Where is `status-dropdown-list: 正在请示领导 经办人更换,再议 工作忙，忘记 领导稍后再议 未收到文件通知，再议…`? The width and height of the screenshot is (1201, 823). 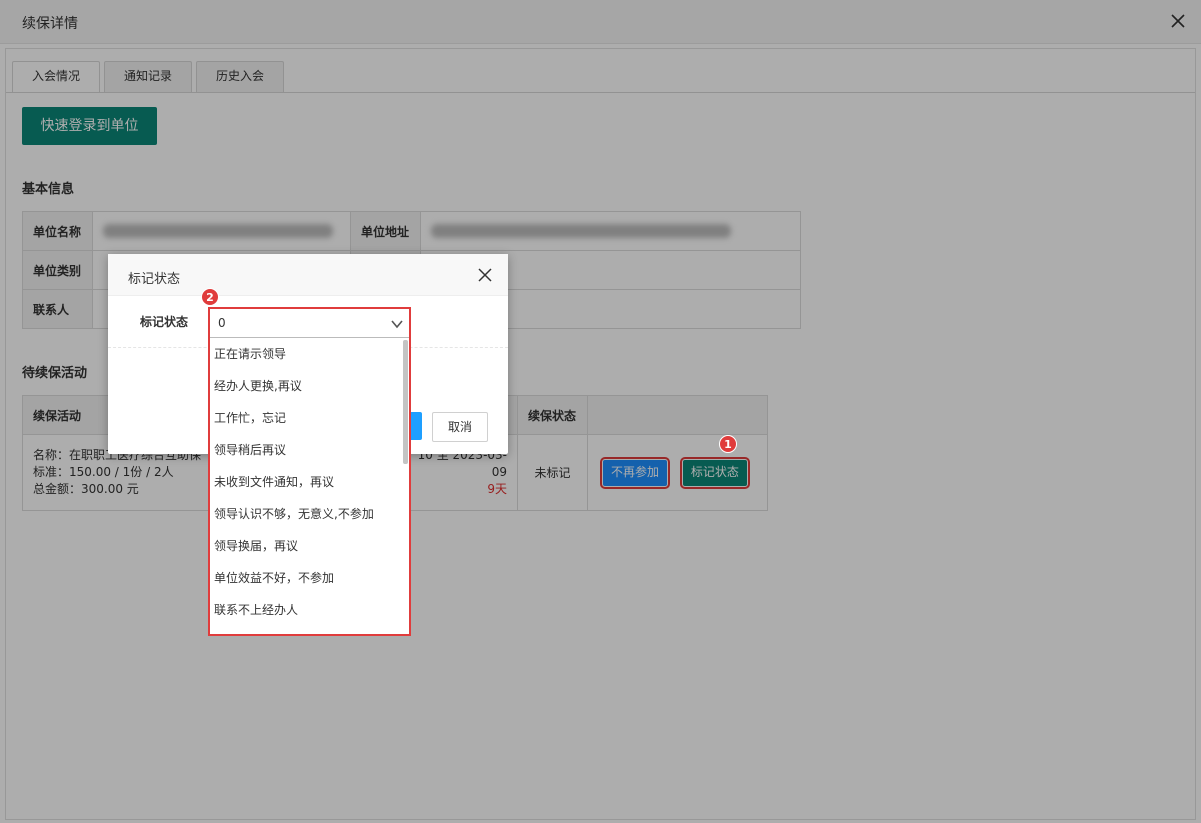 status-dropdown-list: 正在请示领导 经办人更换,再议 工作忙，忘记 领导稍后再议 未收到文件通知，再议… is located at coordinates (310, 486).